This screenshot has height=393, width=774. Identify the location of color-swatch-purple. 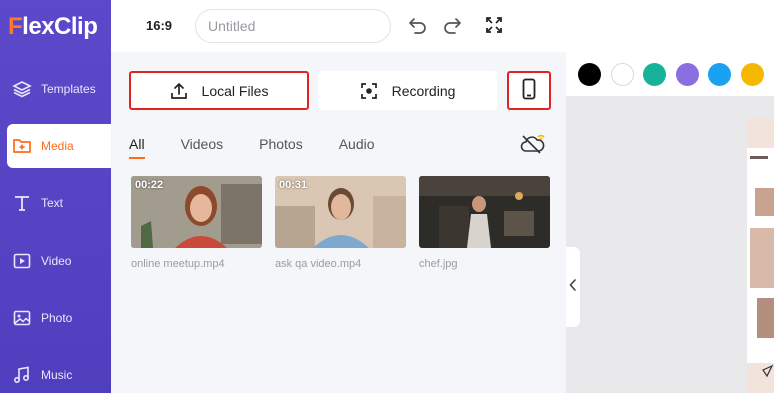
(687, 74).